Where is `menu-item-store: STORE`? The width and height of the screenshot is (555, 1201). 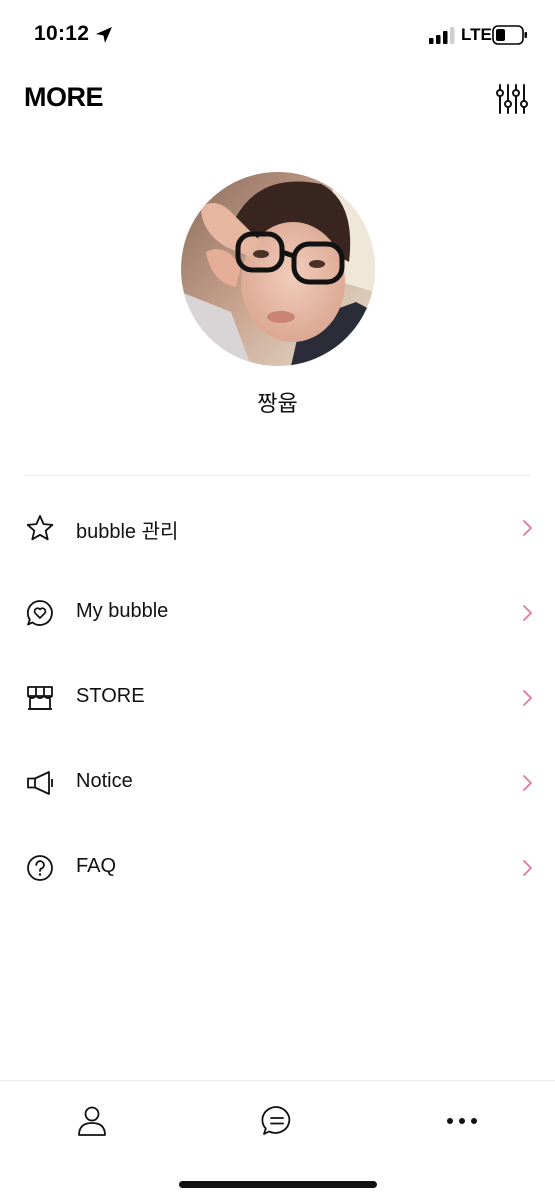
menu-item-store: STORE is located at coordinates (277, 697).